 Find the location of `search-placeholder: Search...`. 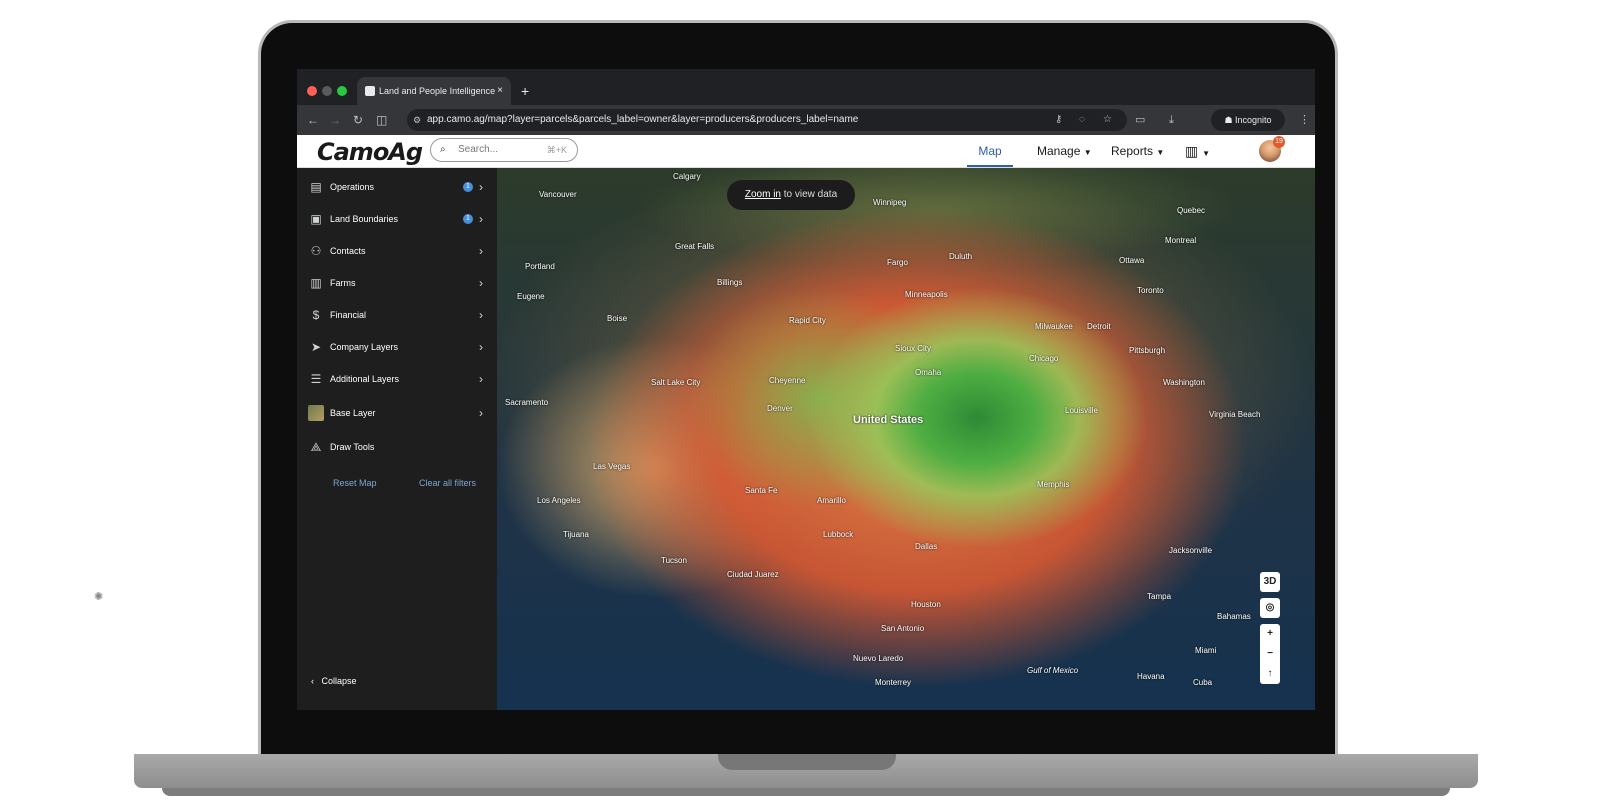

search-placeholder: Search... is located at coordinates (478, 149).